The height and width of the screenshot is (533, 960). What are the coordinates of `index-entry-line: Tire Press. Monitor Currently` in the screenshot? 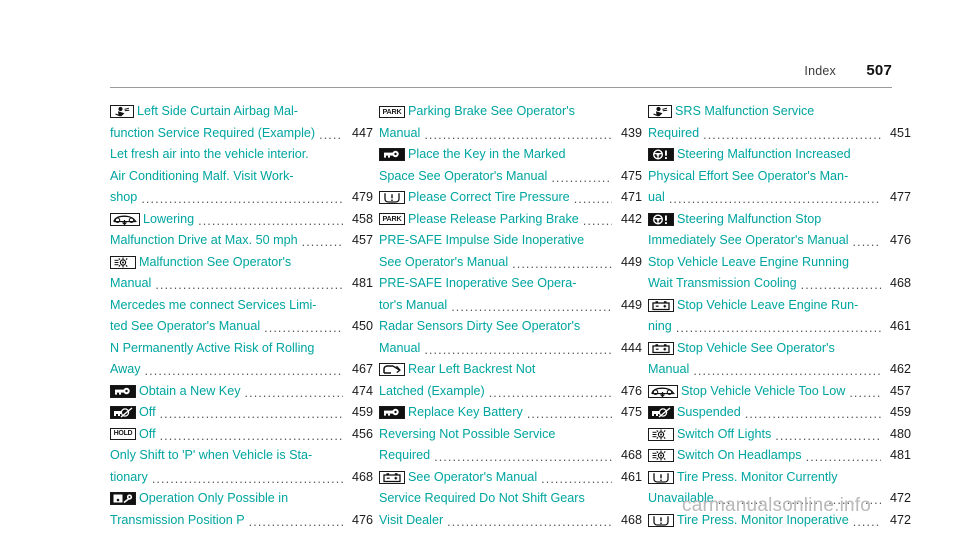 It's located at (779, 478).